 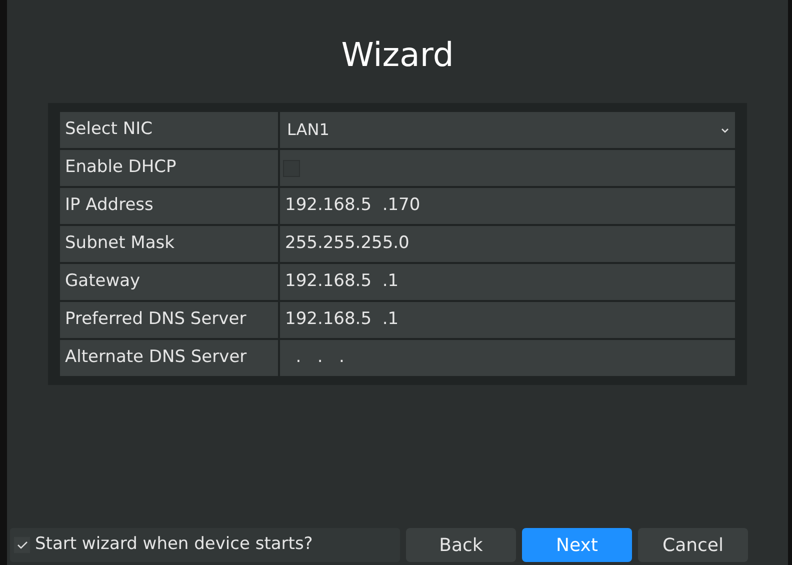 What do you see at coordinates (169, 168) in the screenshot?
I see `field-label: Enable DHCP` at bounding box center [169, 168].